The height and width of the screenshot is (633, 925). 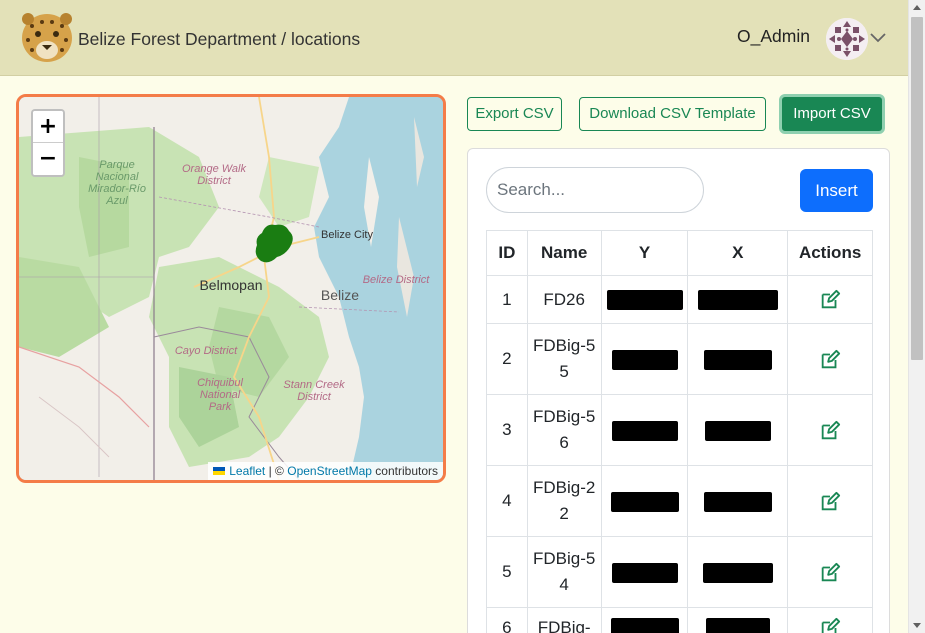 I want to click on table-header-row: ID Name Y X Actions, so click(x=679, y=253).